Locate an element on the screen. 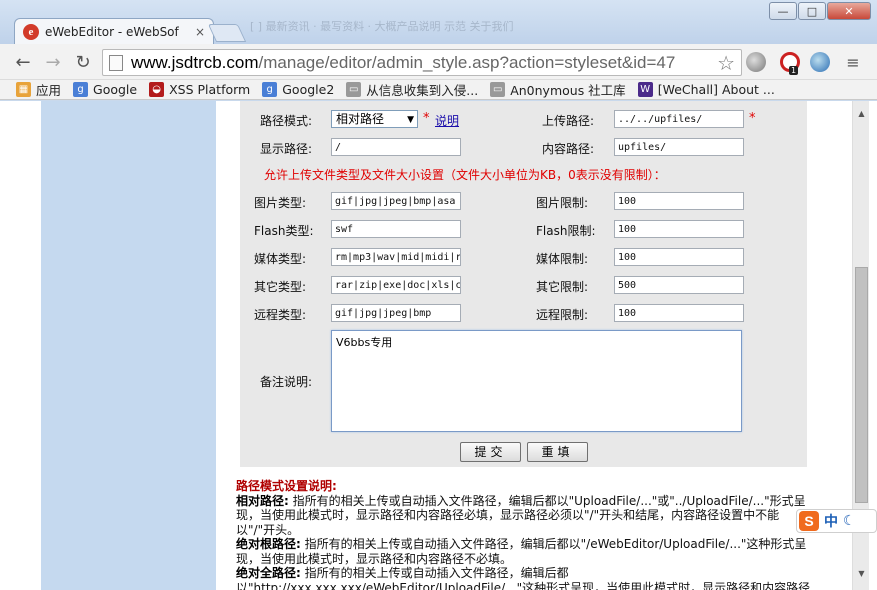 The height and width of the screenshot is (590, 877). sogou-logo-icon: S is located at coordinates (809, 521).